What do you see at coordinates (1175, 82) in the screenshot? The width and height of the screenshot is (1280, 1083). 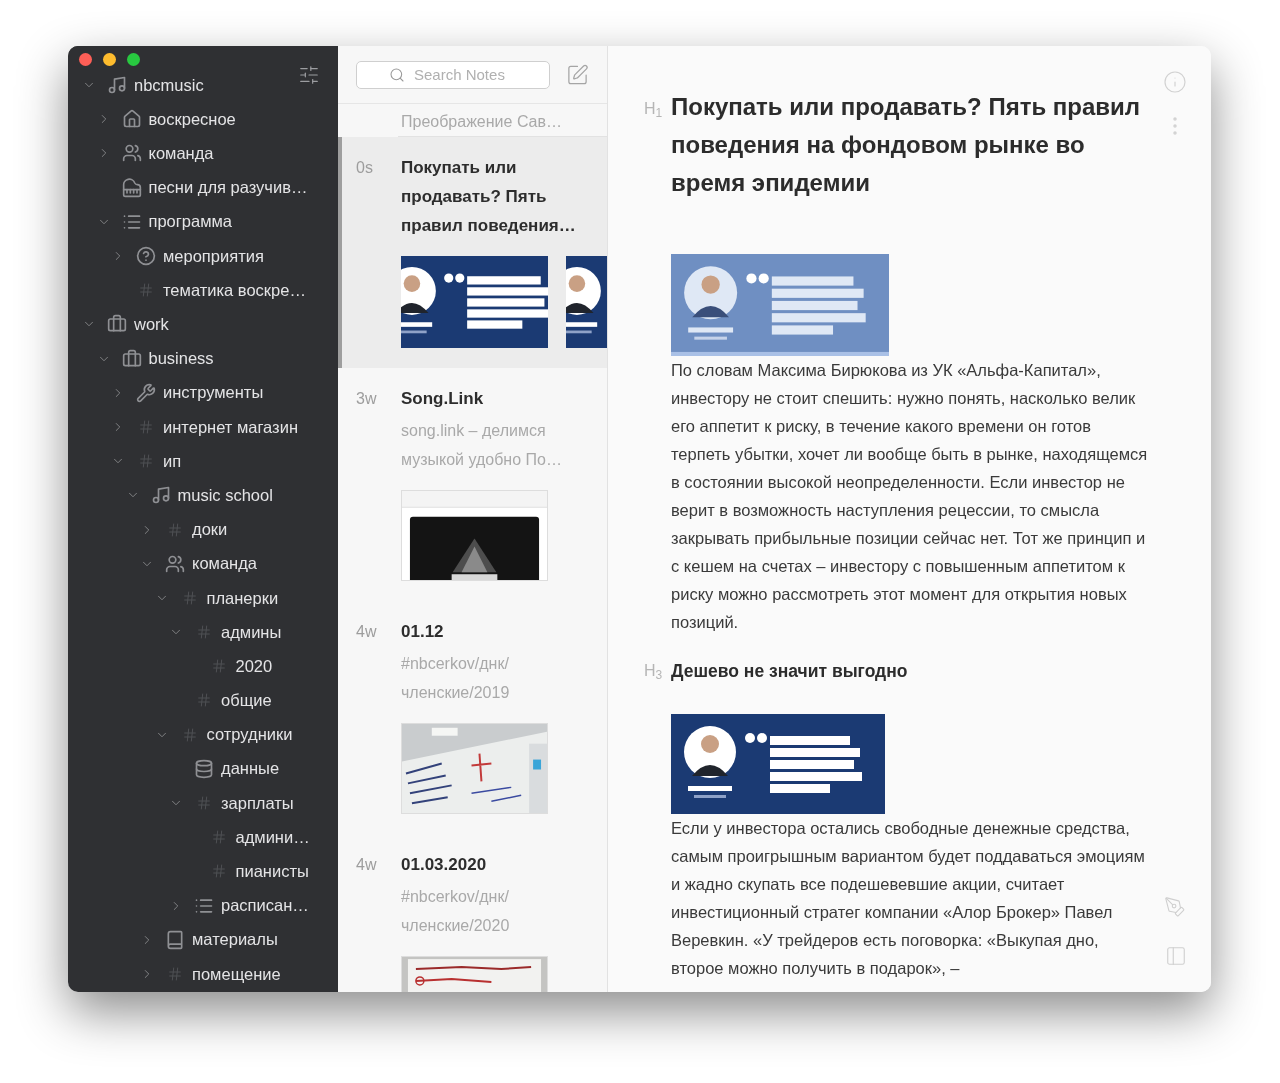 I see `info-icon` at bounding box center [1175, 82].